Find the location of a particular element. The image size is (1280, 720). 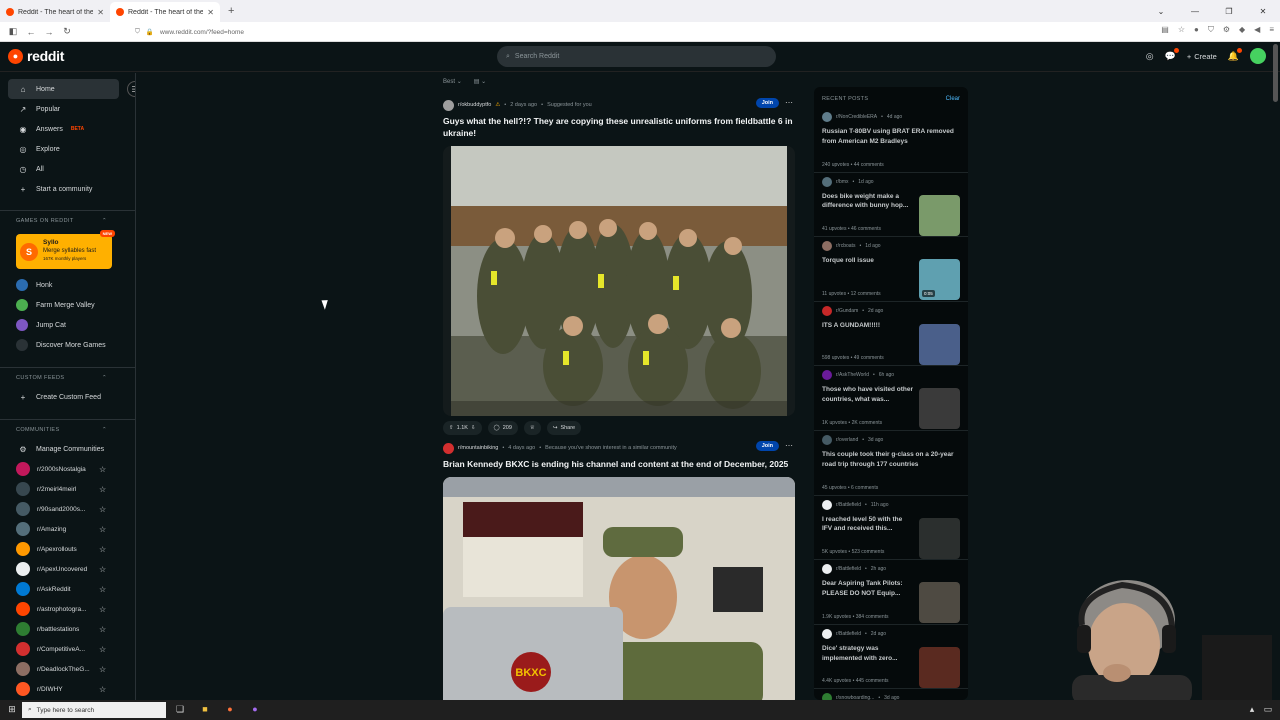

speaker-icon: ◀ is located at coordinates (1257, 30).